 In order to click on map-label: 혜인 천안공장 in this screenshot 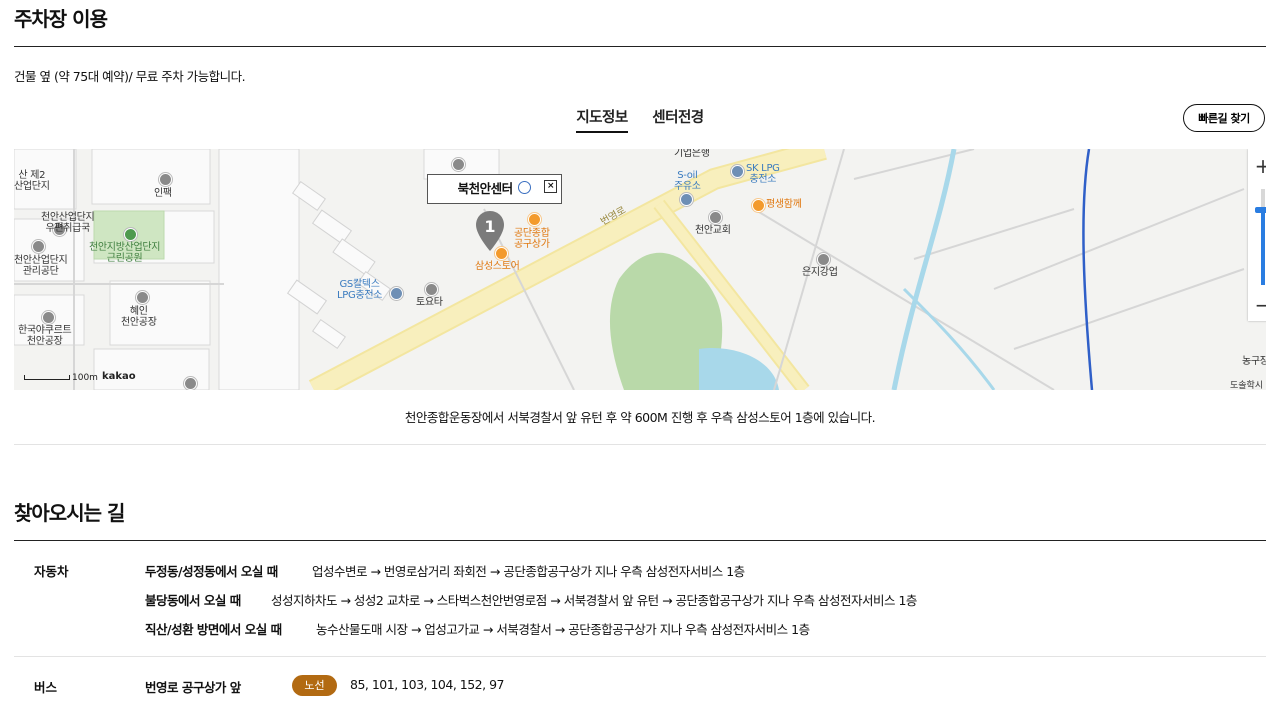, I will do `click(139, 317)`.